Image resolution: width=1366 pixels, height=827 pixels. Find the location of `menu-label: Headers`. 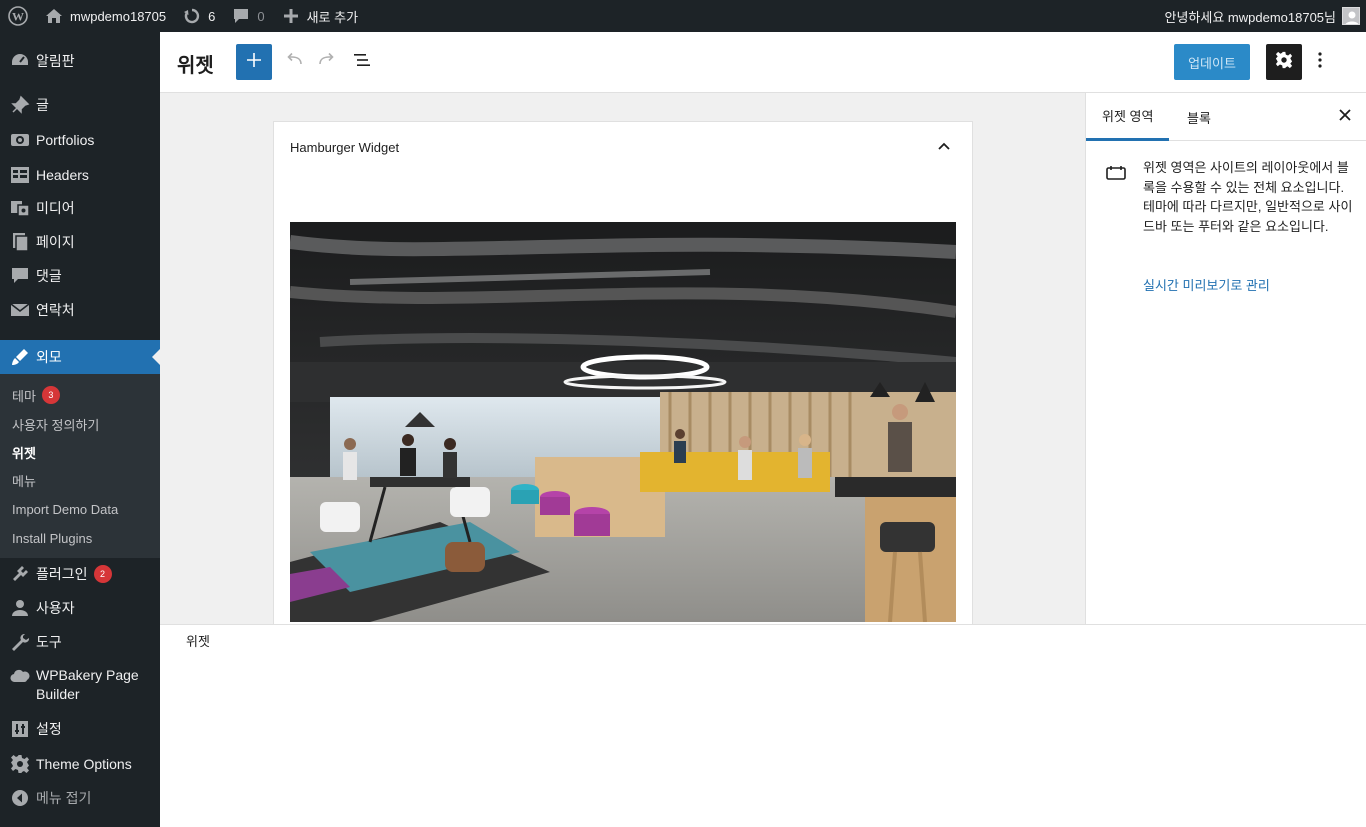

menu-label: Headers is located at coordinates (62, 175).